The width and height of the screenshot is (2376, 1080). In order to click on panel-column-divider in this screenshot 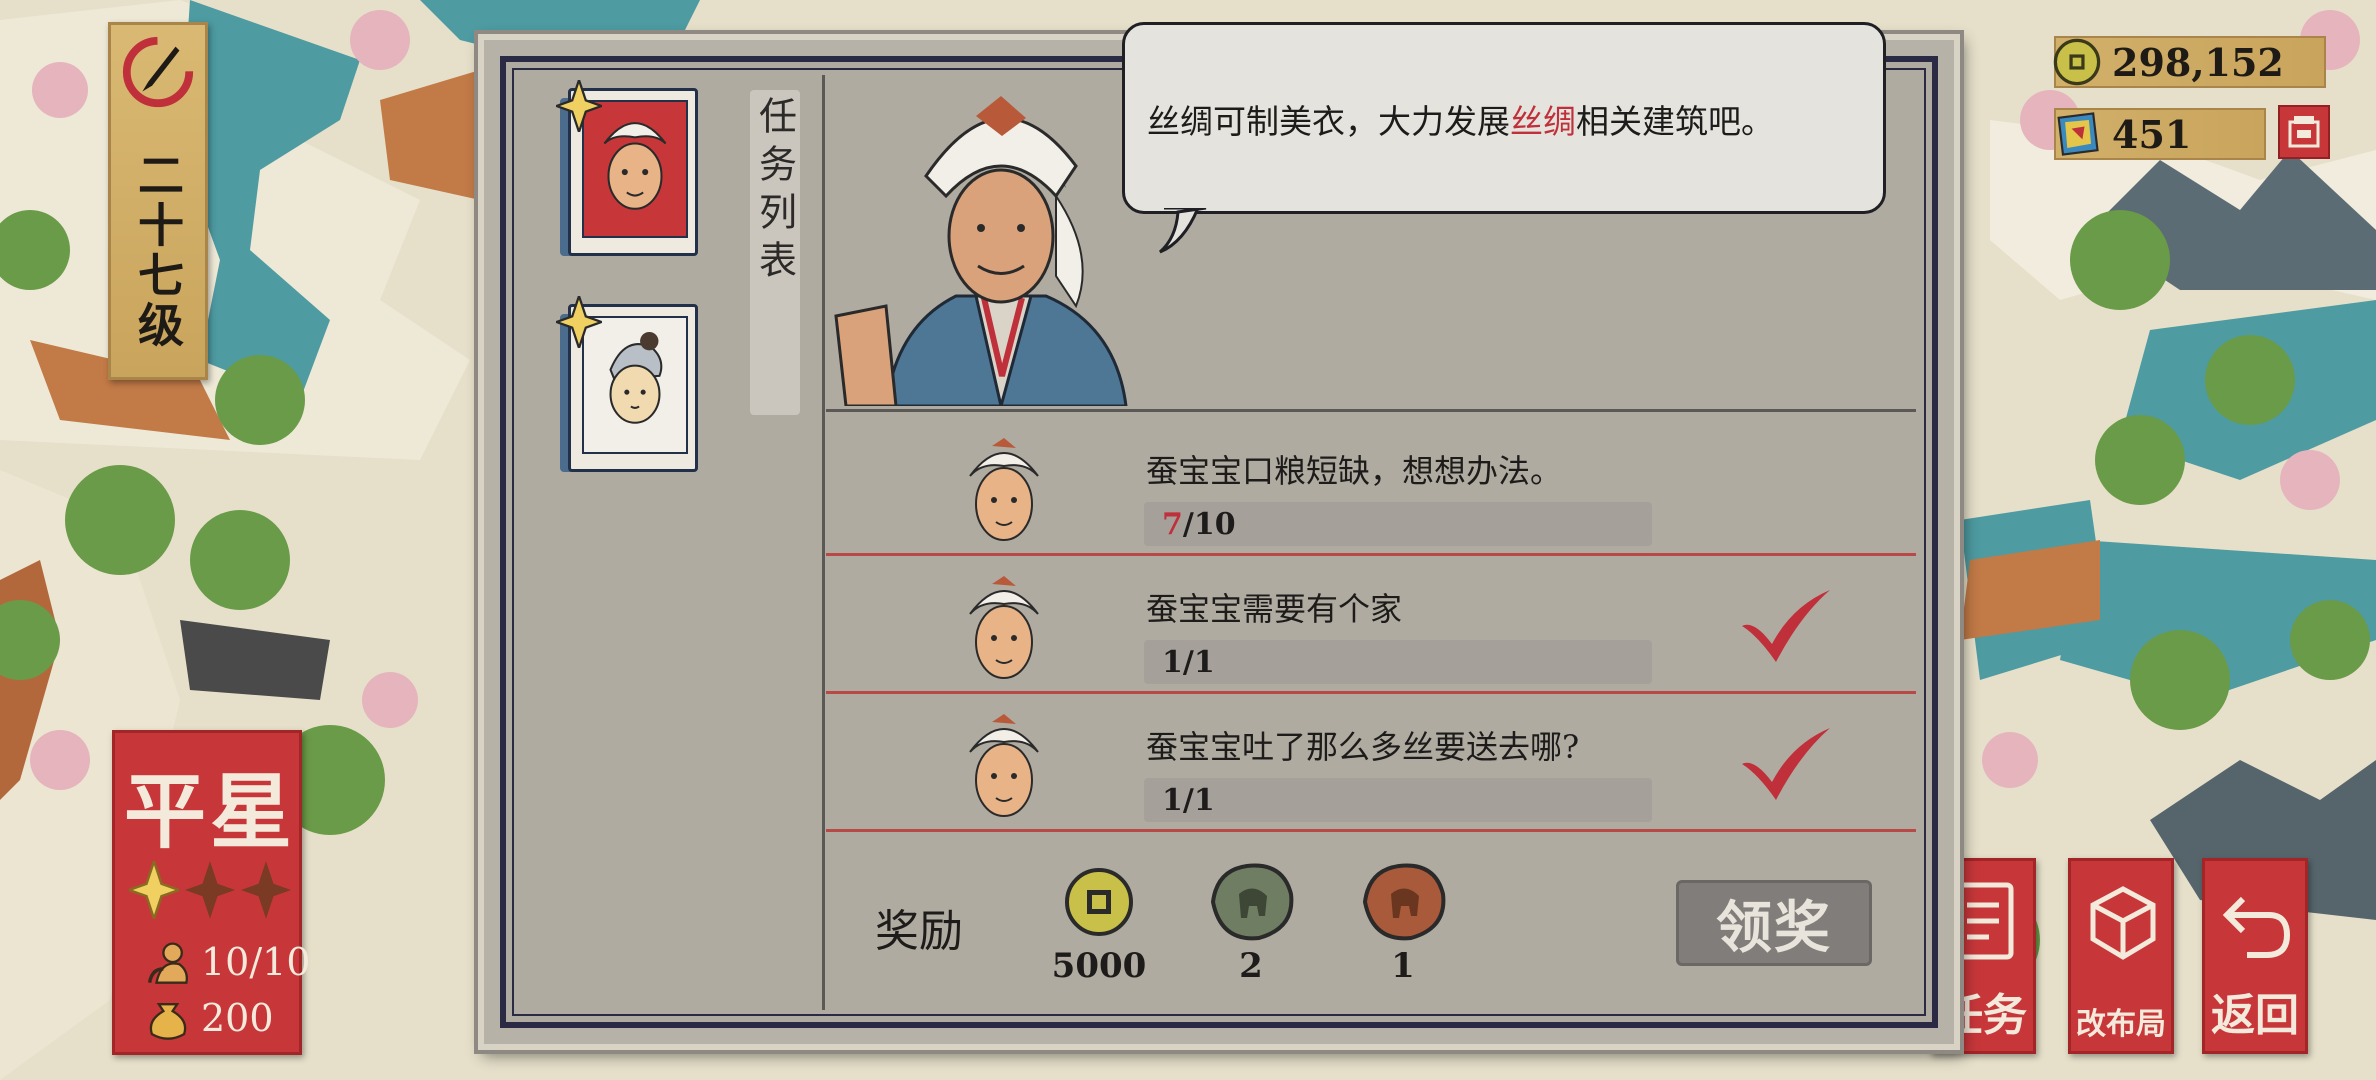, I will do `click(823, 542)`.